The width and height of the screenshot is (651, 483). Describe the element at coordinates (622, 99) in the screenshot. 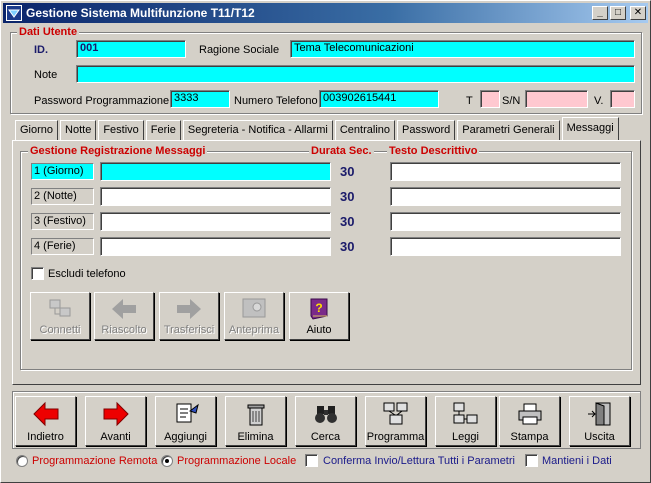

I see `v-field` at that location.